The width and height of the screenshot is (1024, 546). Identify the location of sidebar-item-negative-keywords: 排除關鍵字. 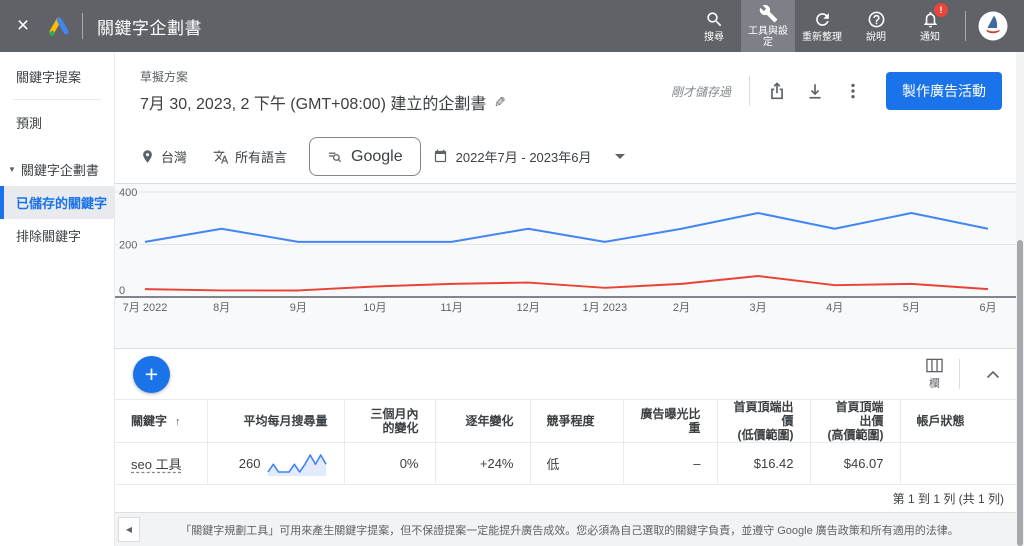
(57, 235).